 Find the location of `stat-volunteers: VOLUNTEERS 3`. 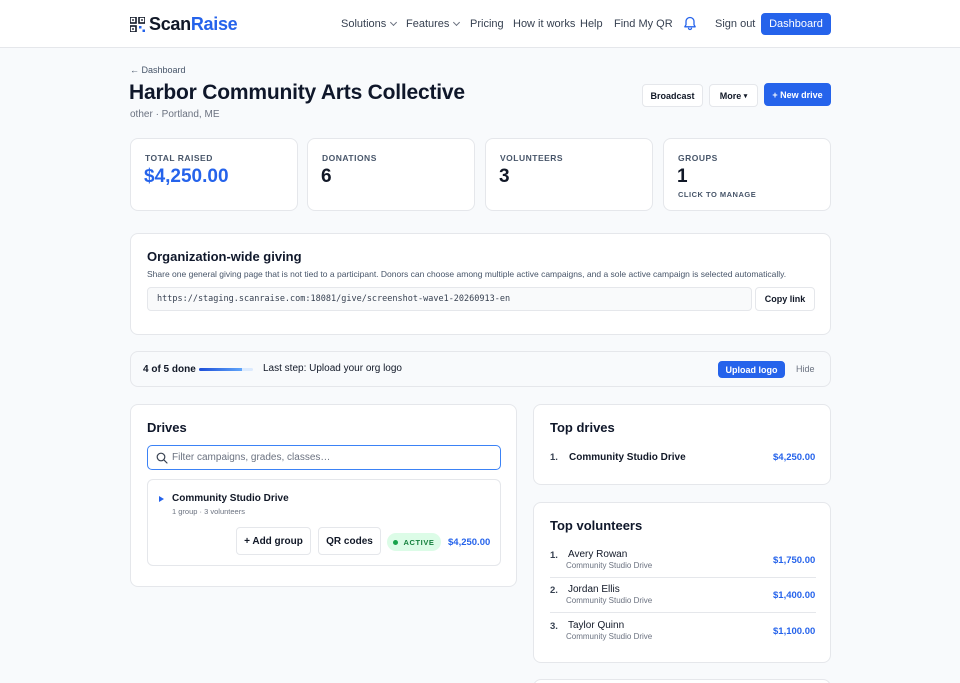

stat-volunteers: VOLUNTEERS 3 is located at coordinates (569, 174).